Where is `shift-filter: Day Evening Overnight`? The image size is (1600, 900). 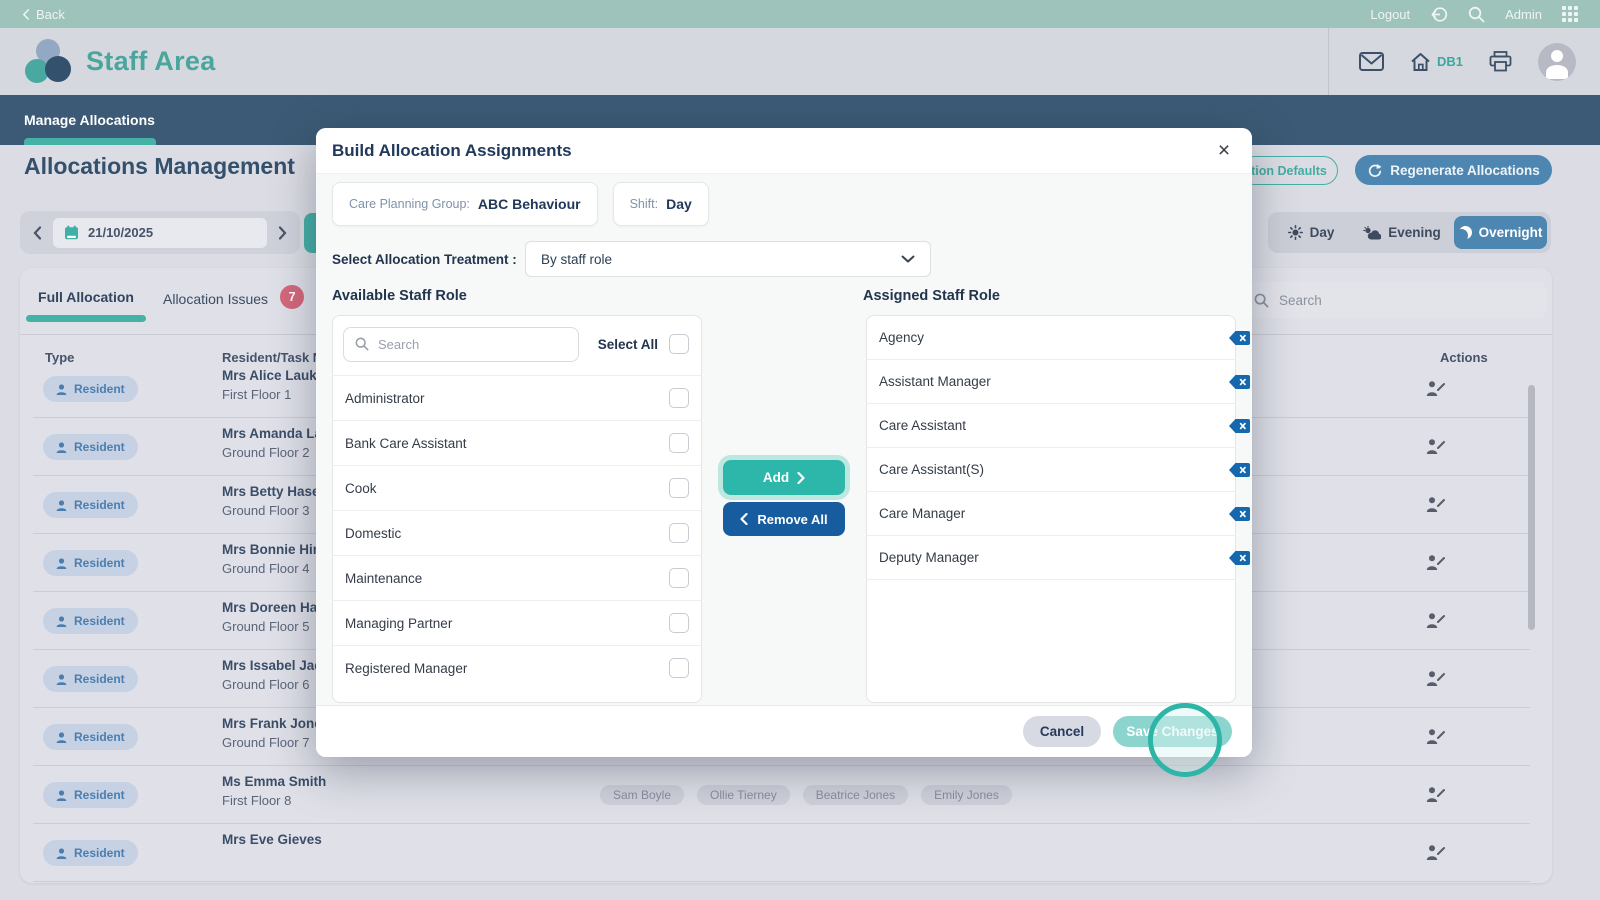
shift-filter: Day Evening Overnight is located at coordinates (1409, 232).